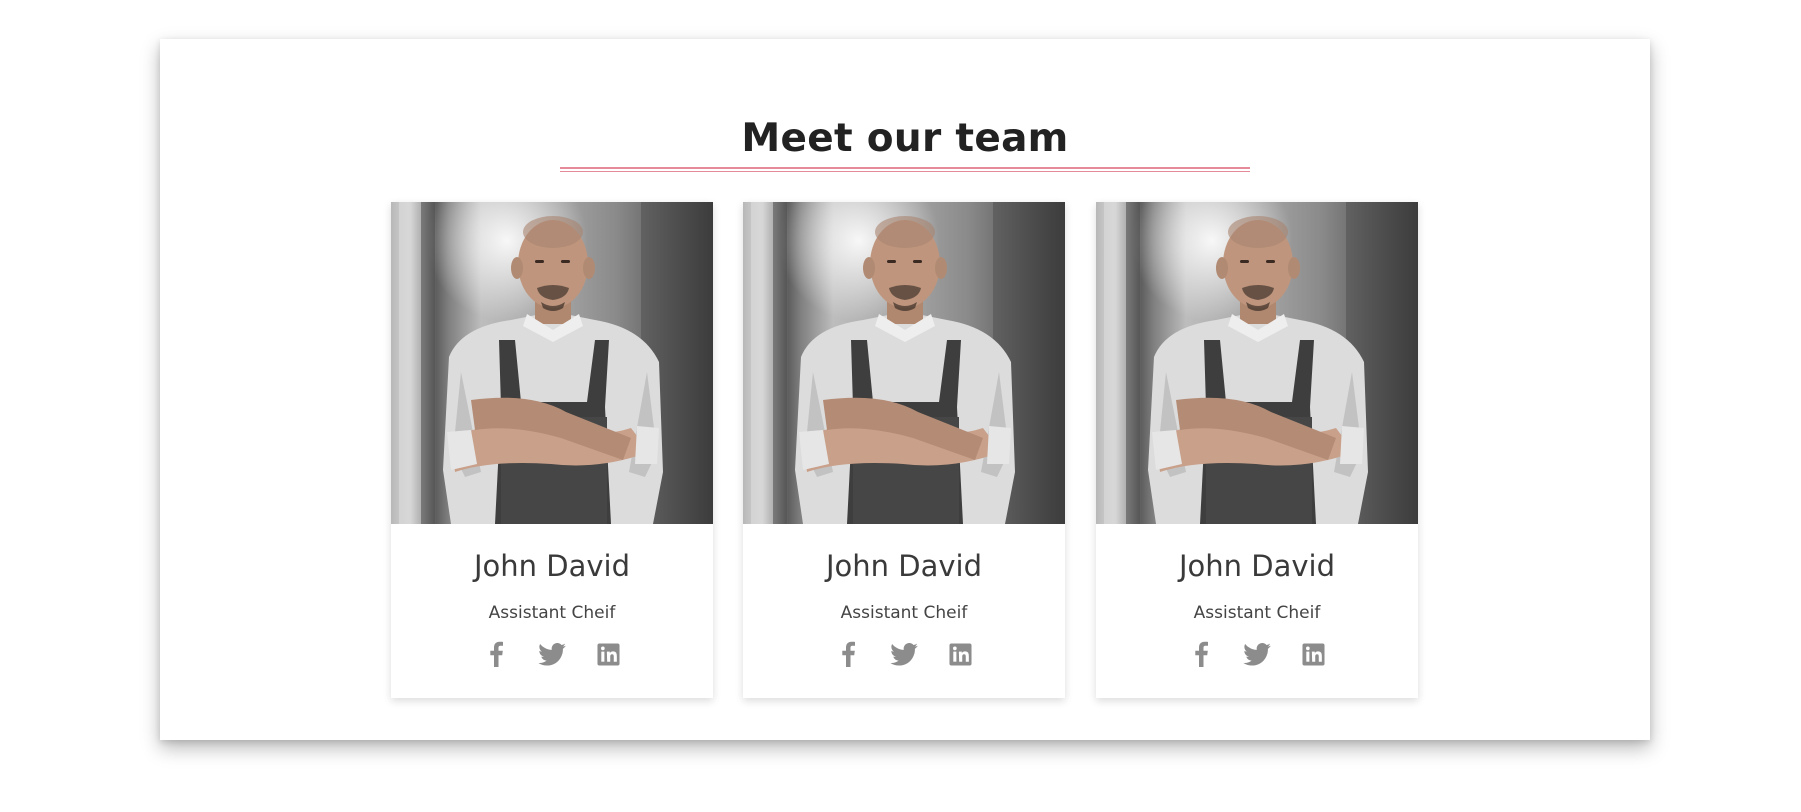 Image resolution: width=1801 pixels, height=812 pixels. I want to click on heading-wrap: Meet our team, so click(905, 139).